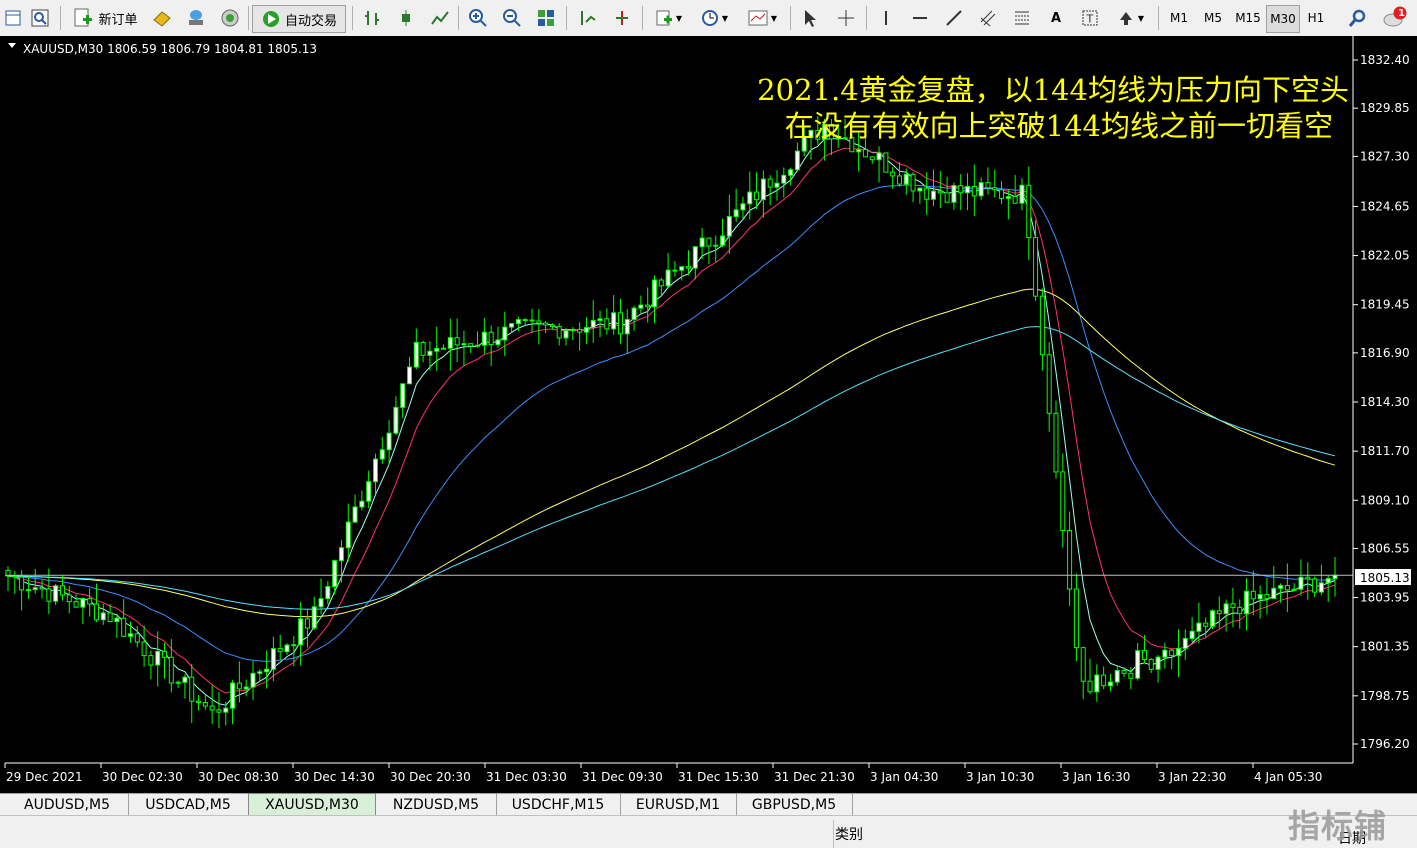  Describe the element at coordinates (67, 804) in the screenshot. I see `tab-audusd-m5: AUDUSD,M5` at that location.